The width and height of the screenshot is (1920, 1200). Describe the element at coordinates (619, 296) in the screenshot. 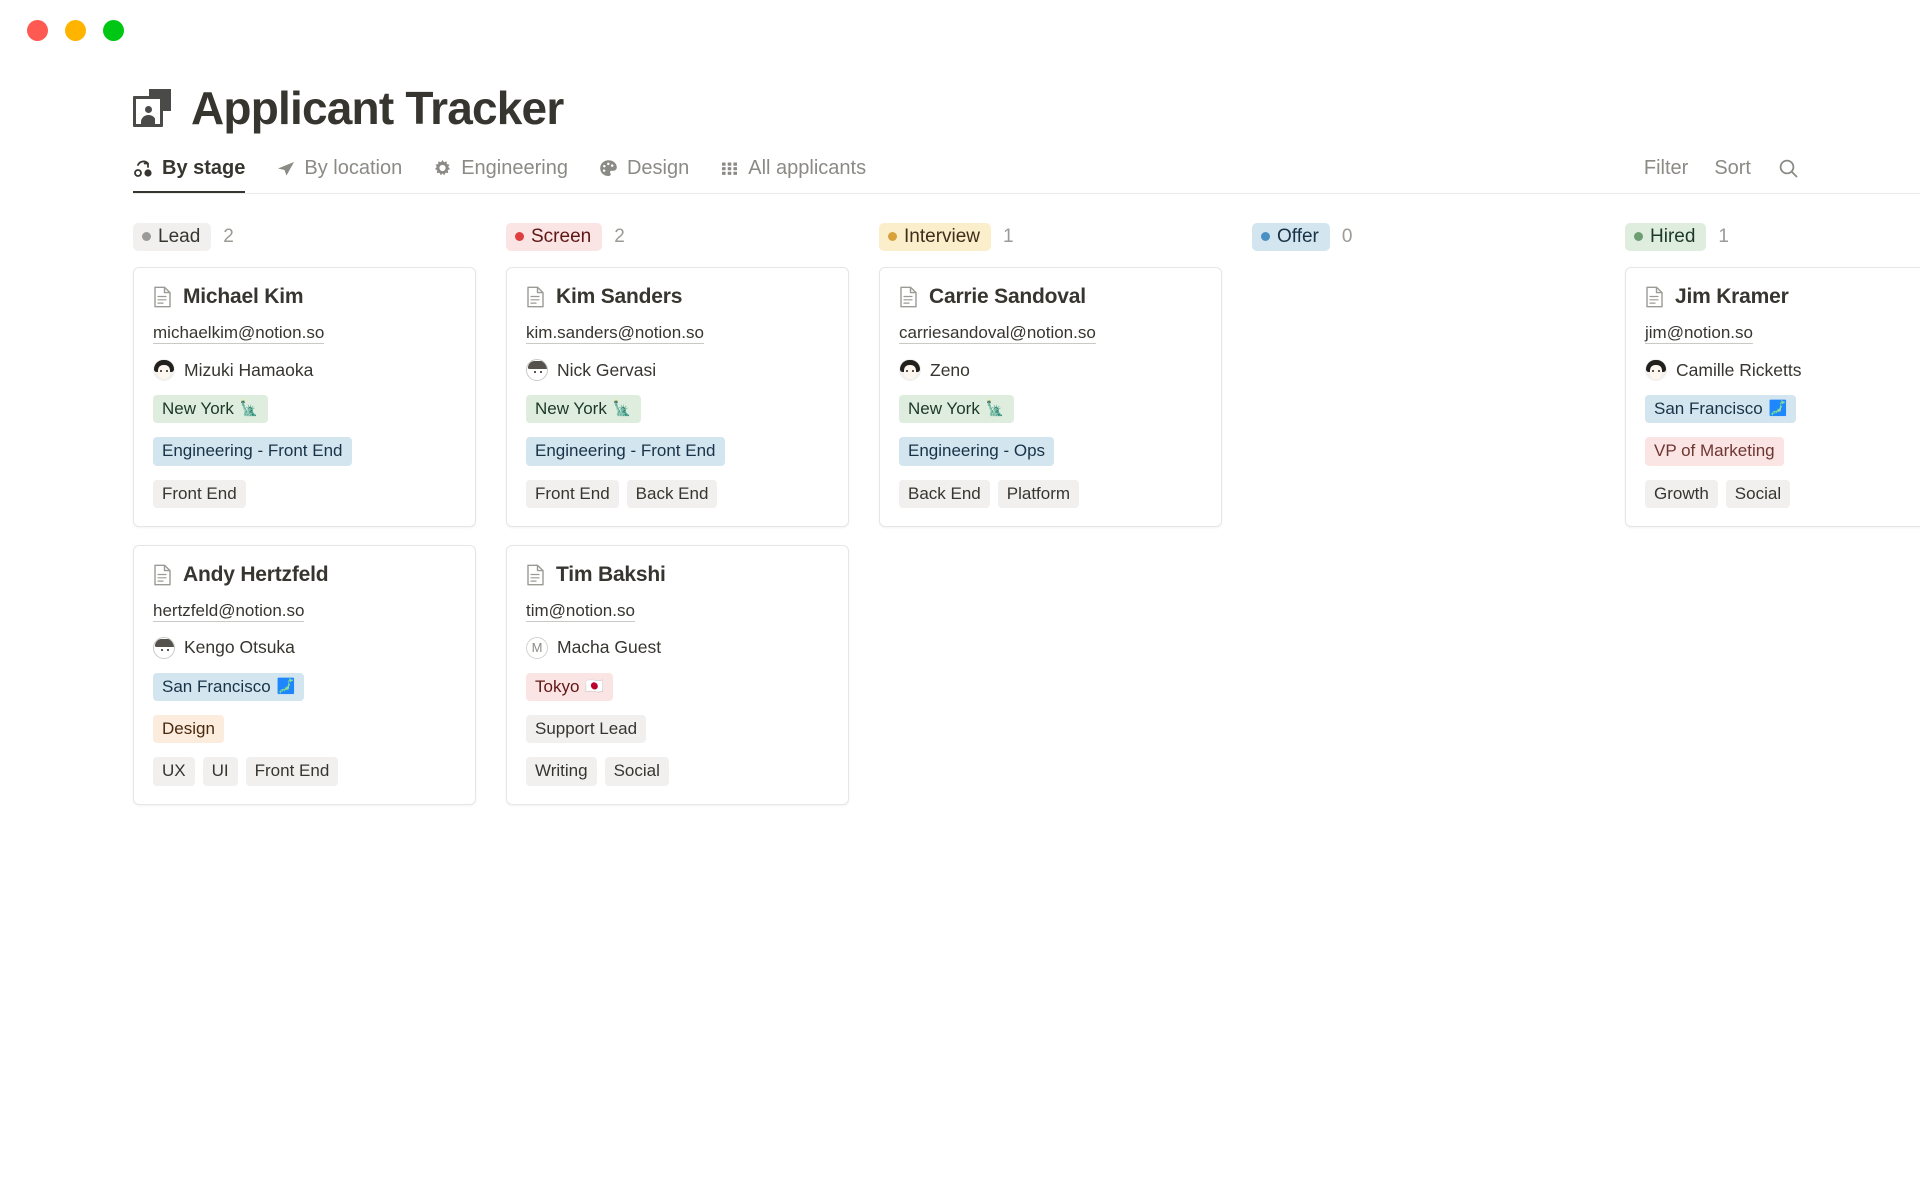

I see `applicant-name: Kim Sanders` at that location.